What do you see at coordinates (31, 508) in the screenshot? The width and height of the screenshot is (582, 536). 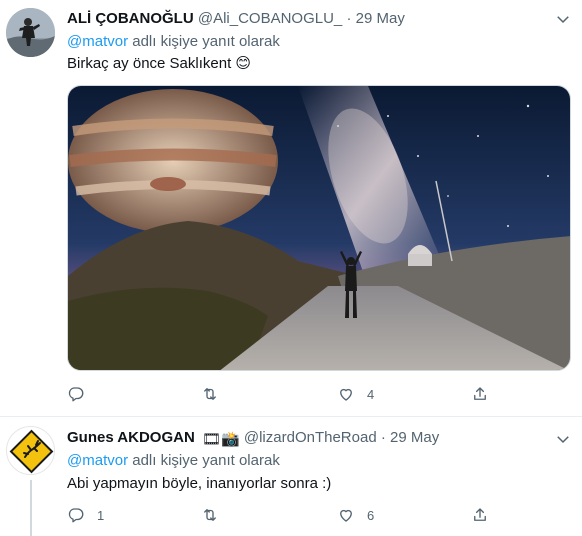 I see `thread-line` at bounding box center [31, 508].